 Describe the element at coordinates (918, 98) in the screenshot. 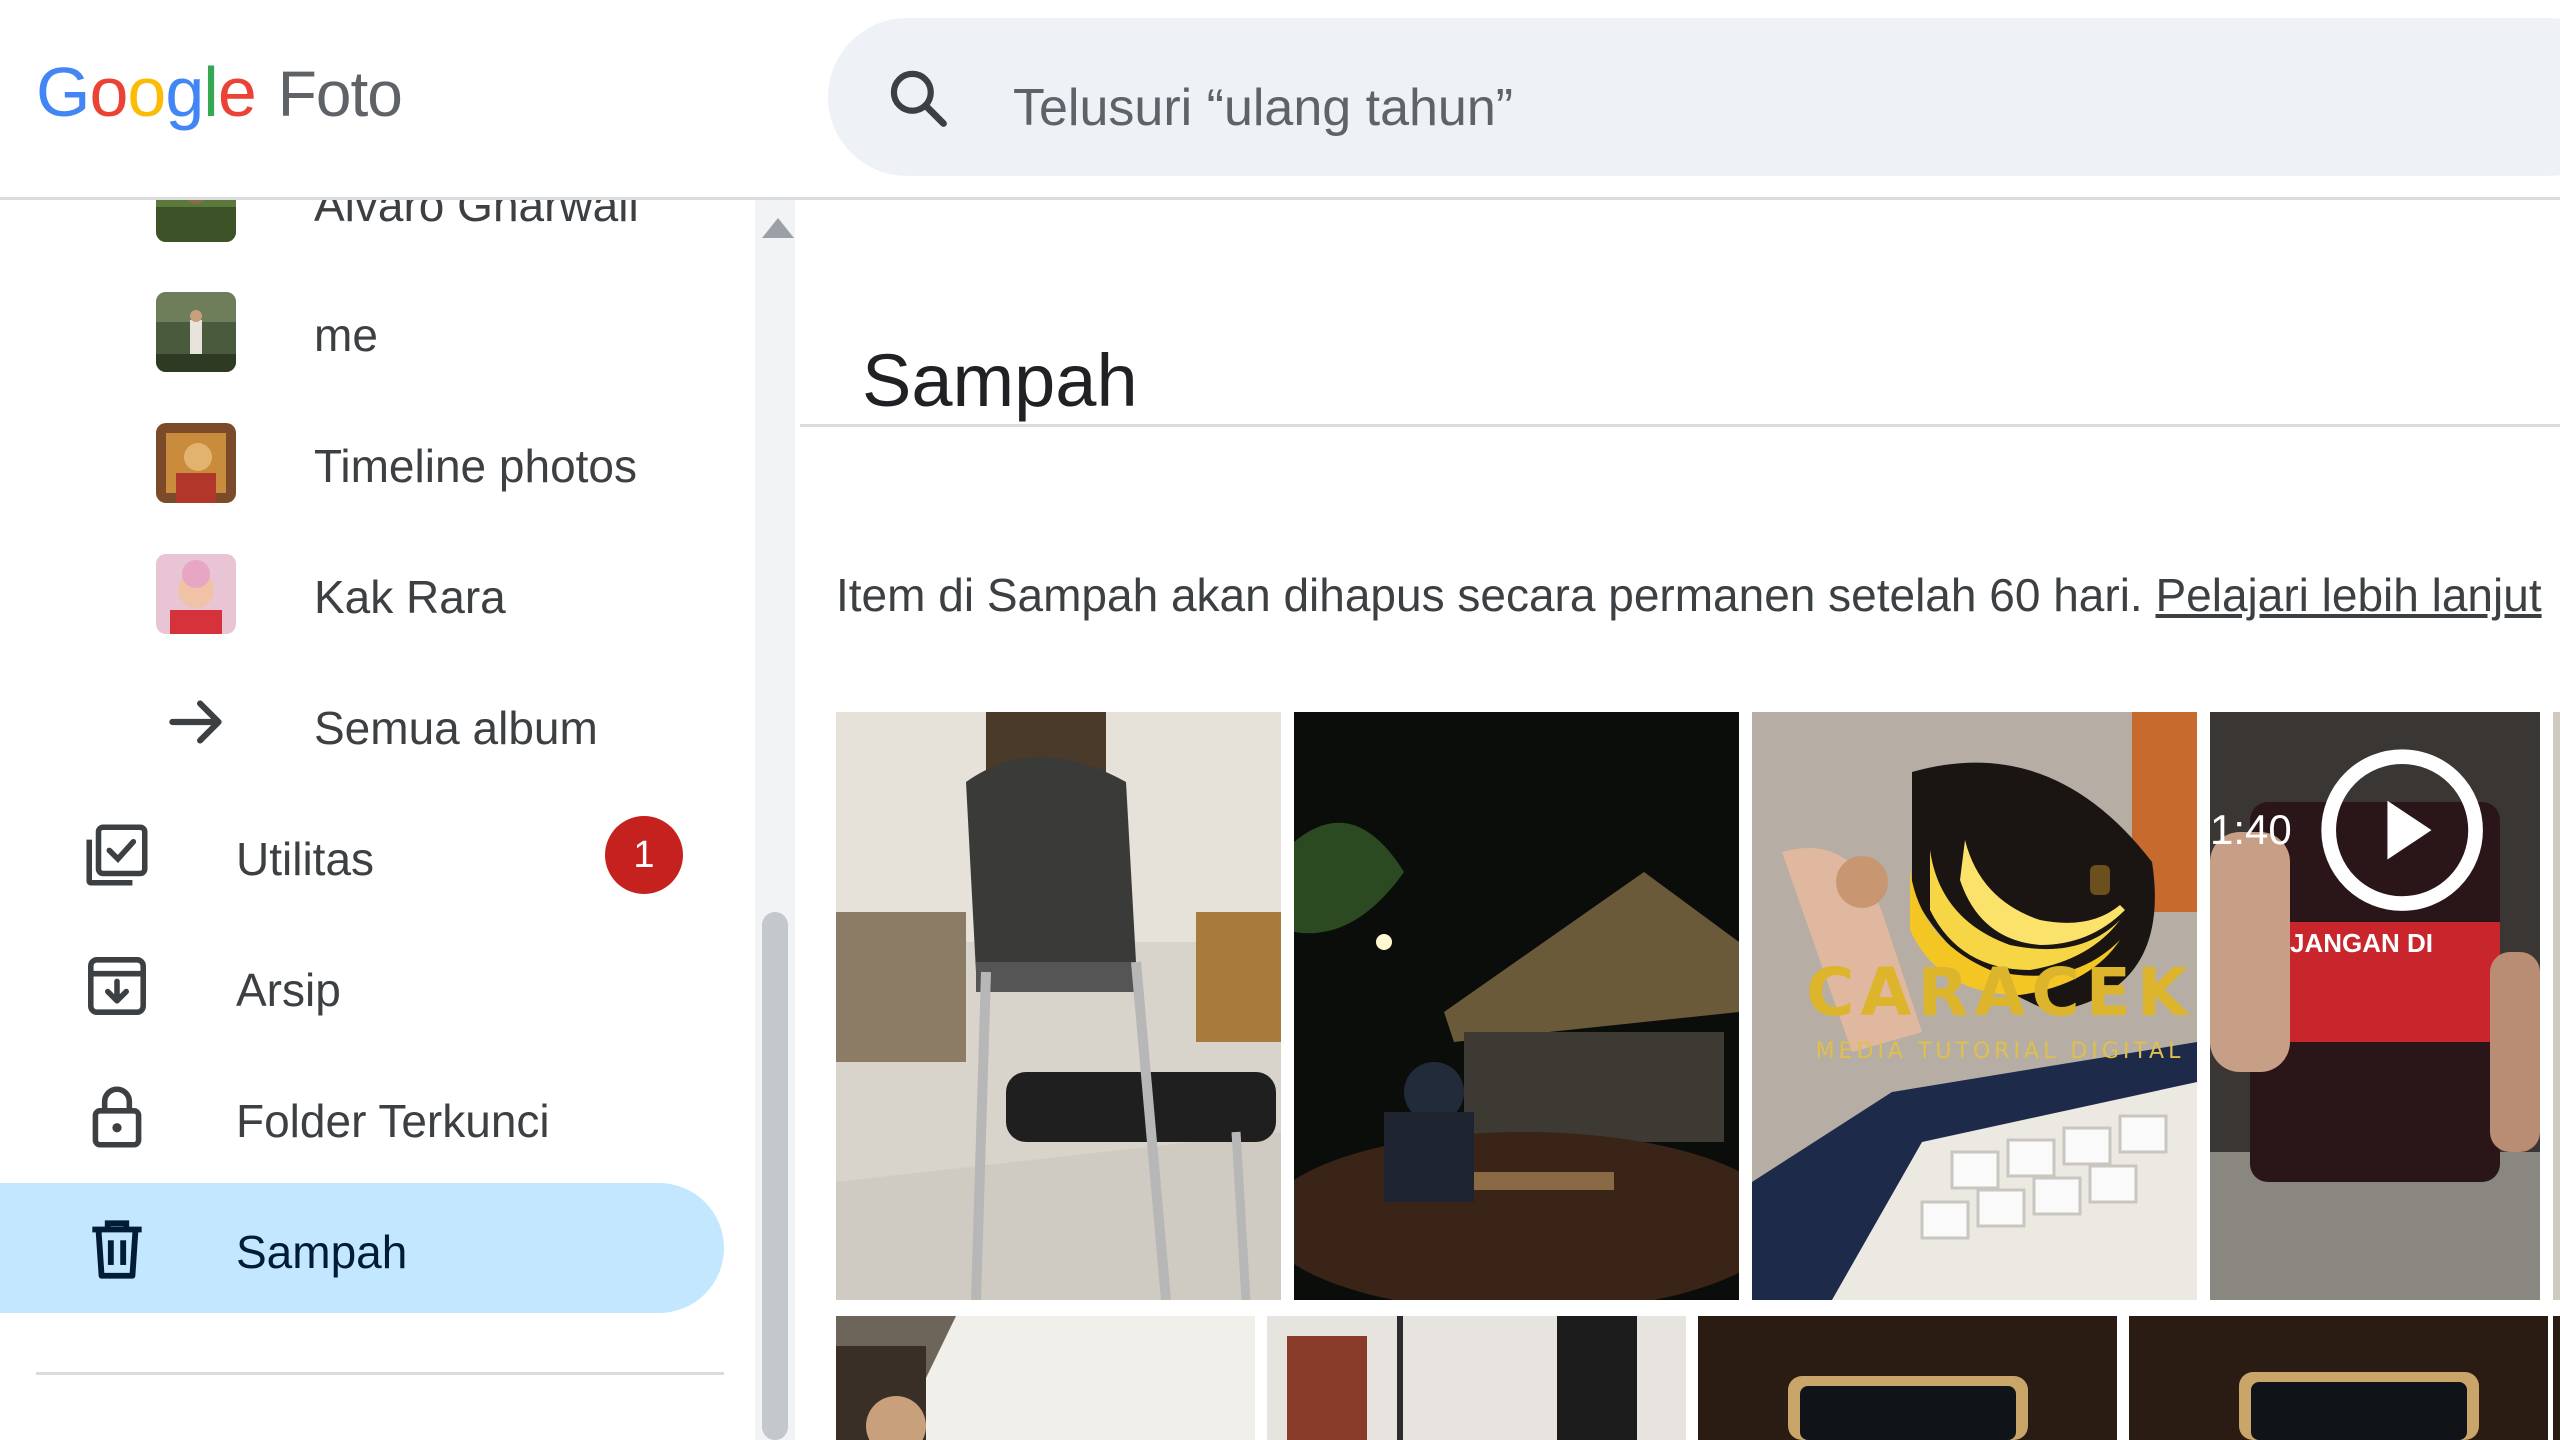

I see `search-icon` at that location.